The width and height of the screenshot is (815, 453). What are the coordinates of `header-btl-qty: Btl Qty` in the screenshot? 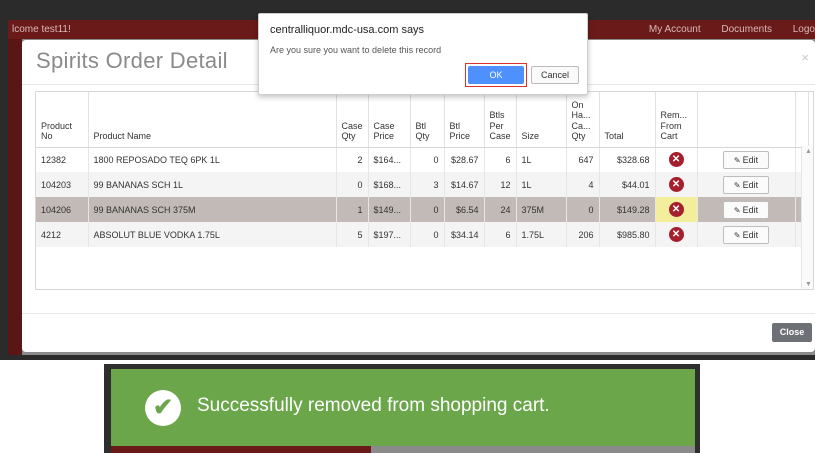 It's located at (427, 120).